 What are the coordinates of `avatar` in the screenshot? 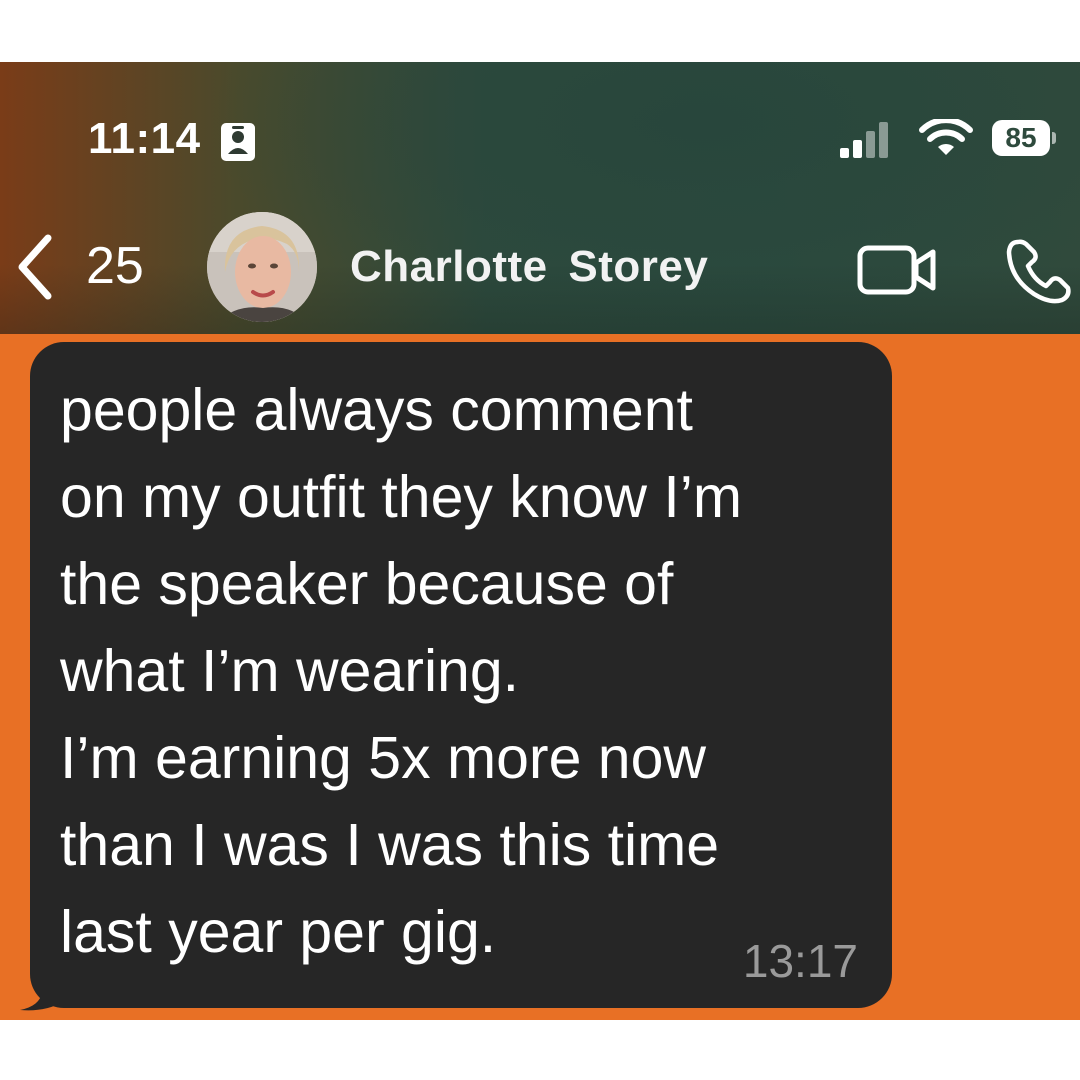 It's located at (262, 267).